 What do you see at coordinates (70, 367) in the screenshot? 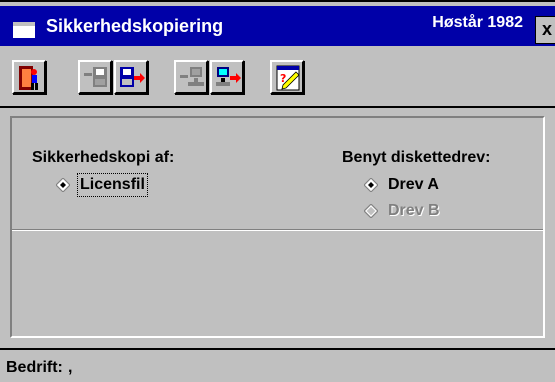
I see `company-value: ,` at bounding box center [70, 367].